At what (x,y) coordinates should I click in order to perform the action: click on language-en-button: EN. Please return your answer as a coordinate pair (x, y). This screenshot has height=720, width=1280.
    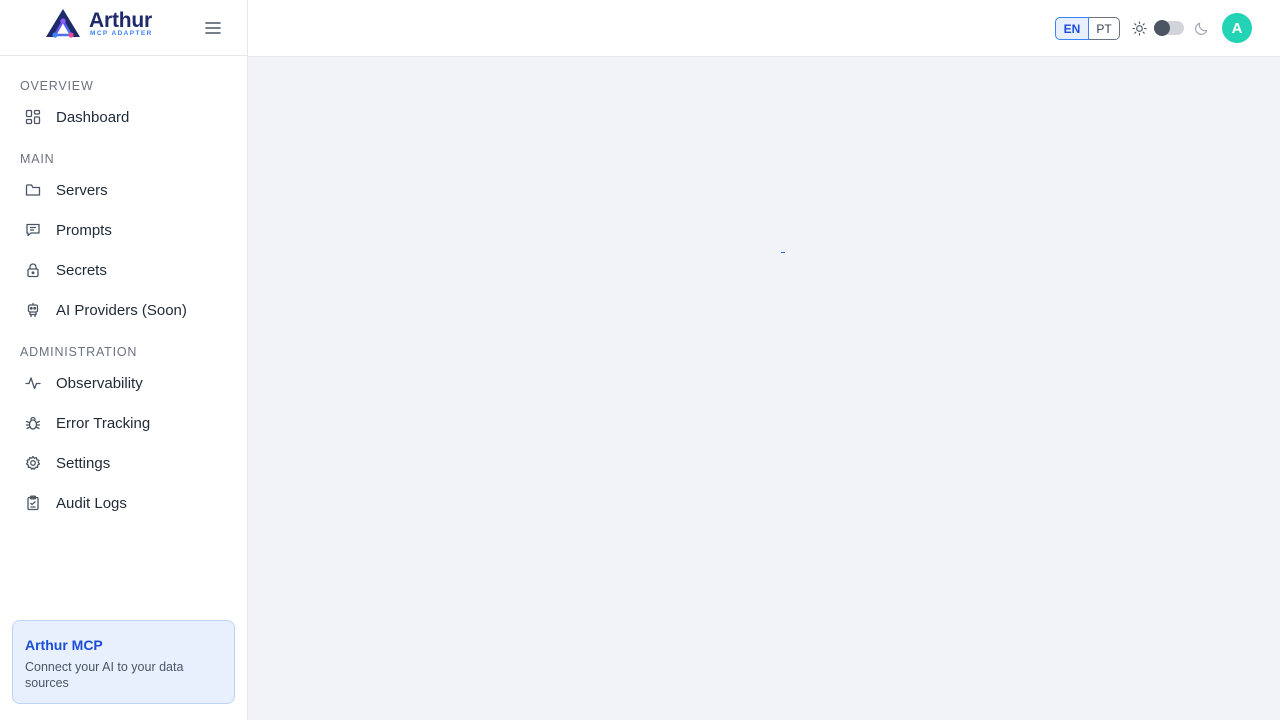
    Looking at the image, I should click on (1072, 28).